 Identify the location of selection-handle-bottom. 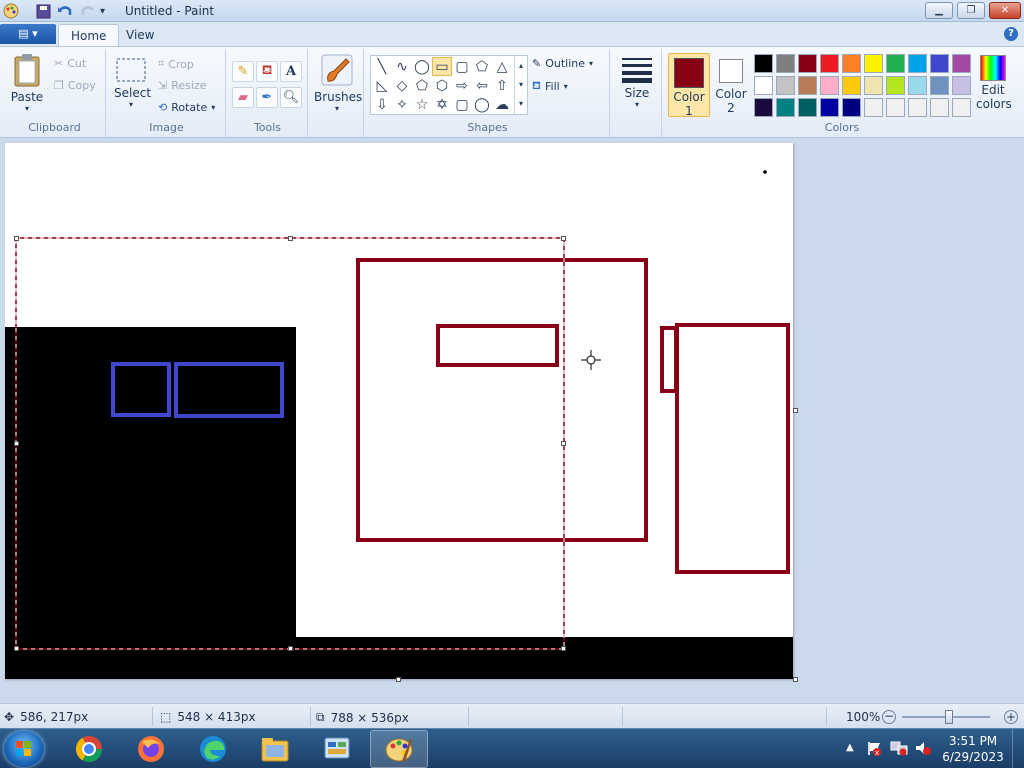
(290, 648).